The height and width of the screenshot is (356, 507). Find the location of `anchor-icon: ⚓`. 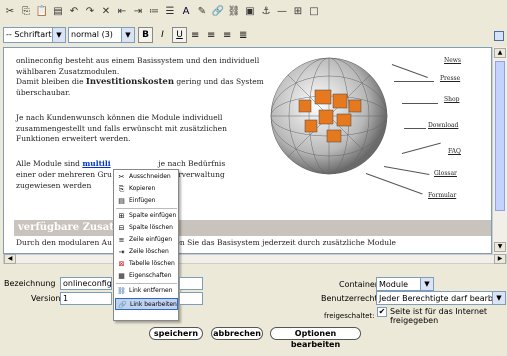

anchor-icon: ⚓ is located at coordinates (266, 12).